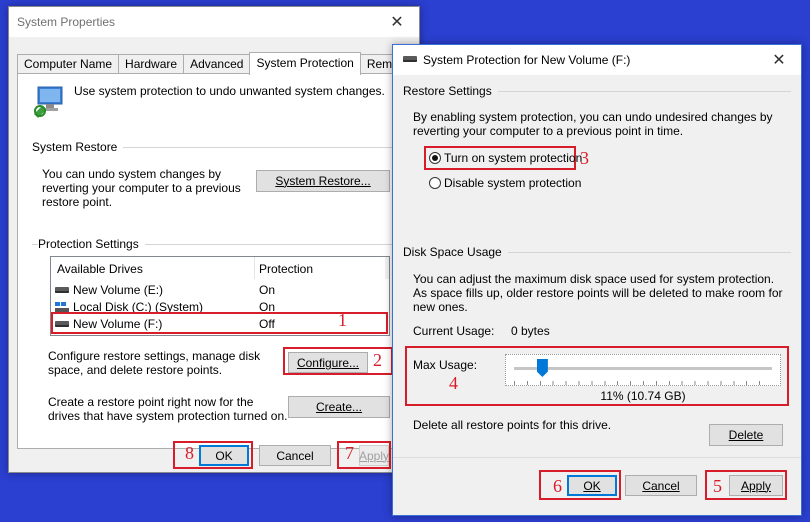 The image size is (810, 522). Describe the element at coordinates (377, 360) in the screenshot. I see `annotation-number-2: 2` at that location.